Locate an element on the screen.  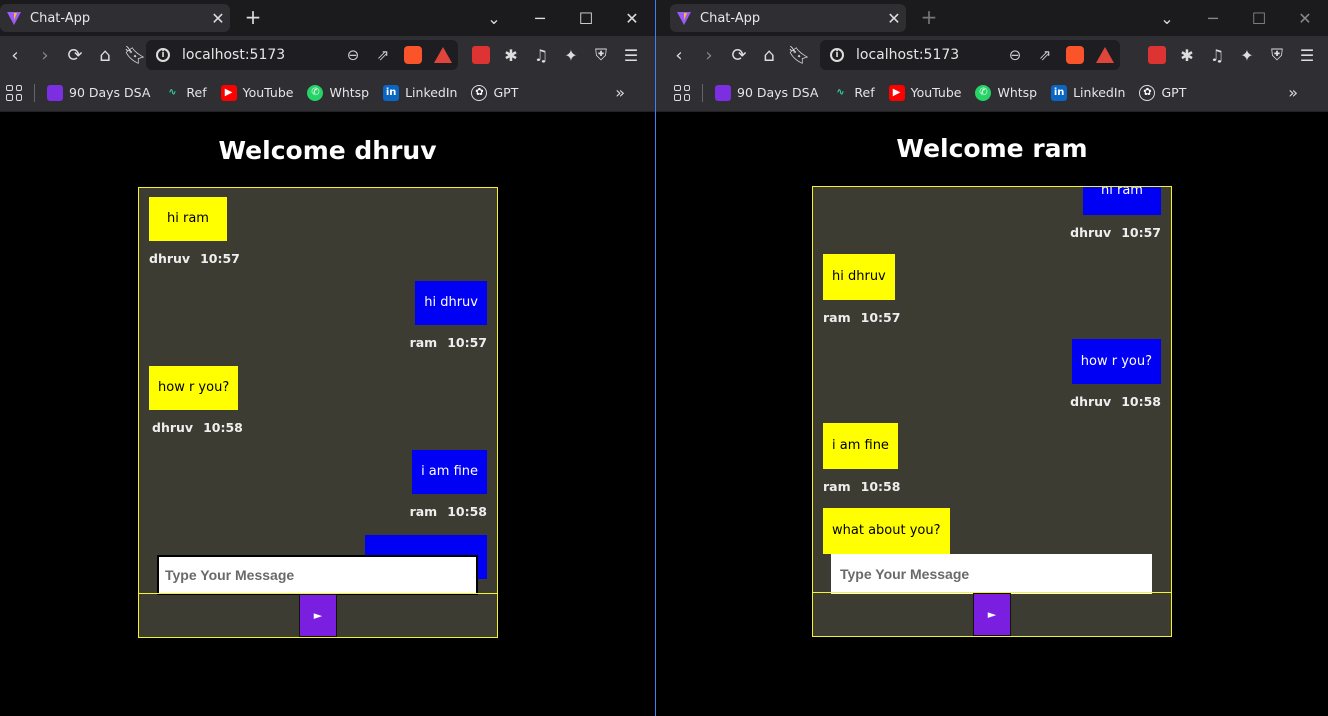
url-text: localhost:5173 is located at coordinates (234, 55).